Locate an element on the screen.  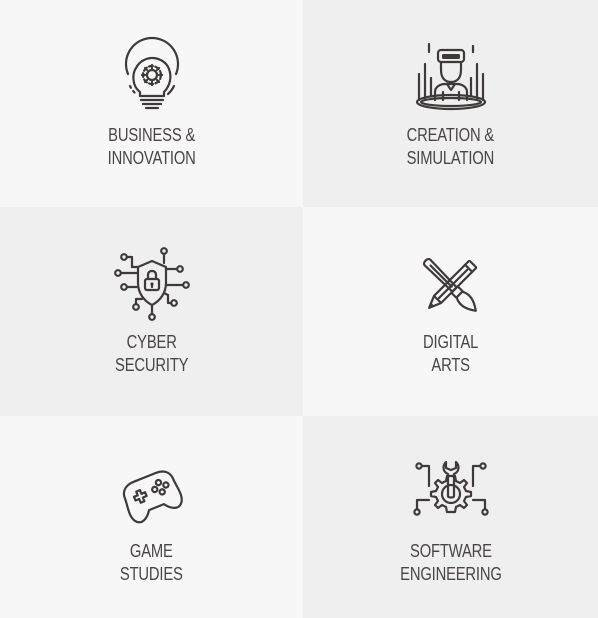
tile-label: DIGITAL ARTS is located at coordinates (450, 354).